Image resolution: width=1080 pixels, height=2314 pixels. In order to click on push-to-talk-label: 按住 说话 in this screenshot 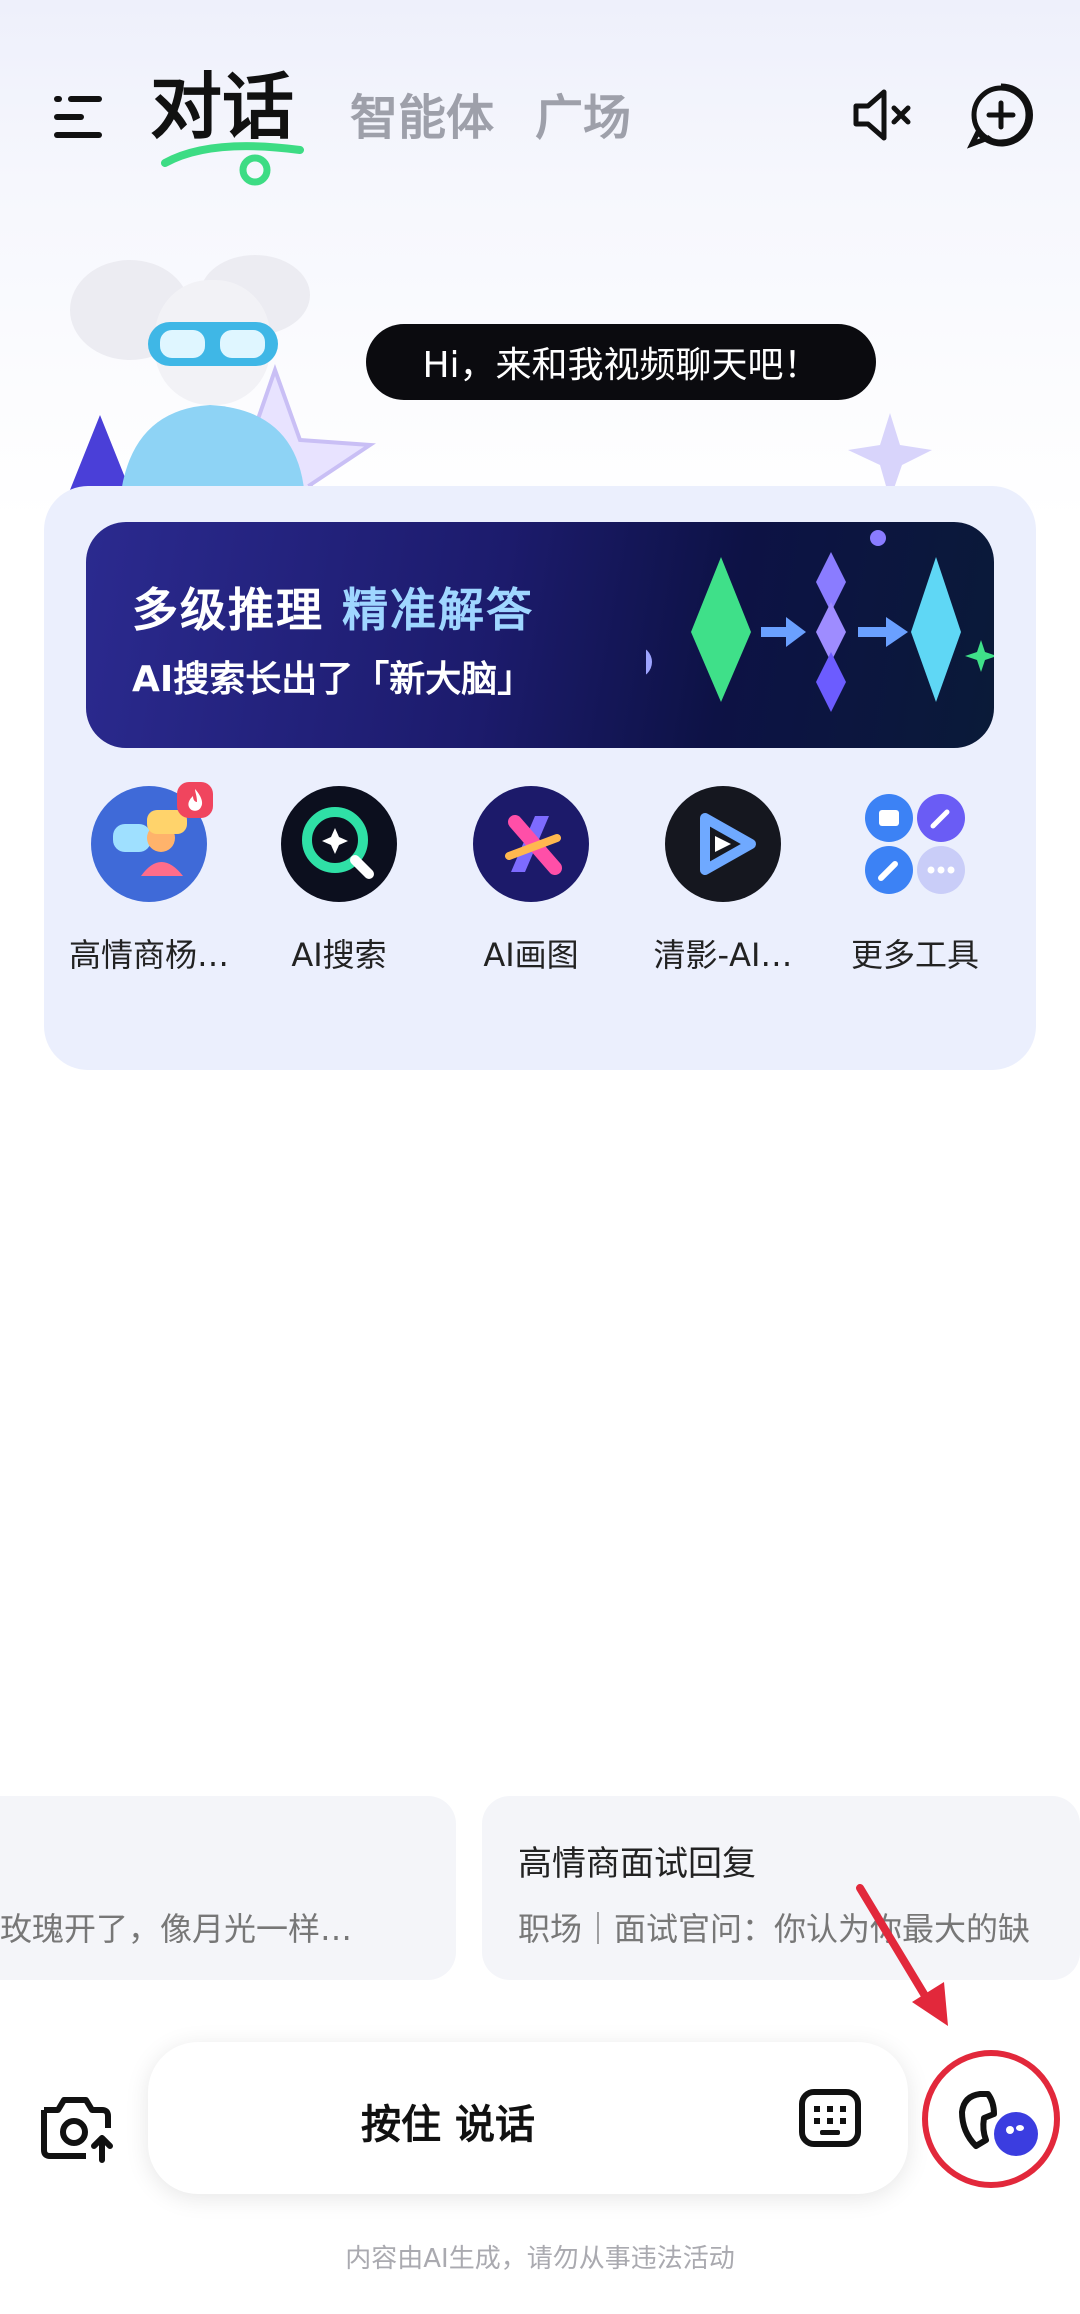, I will do `click(448, 2125)`.